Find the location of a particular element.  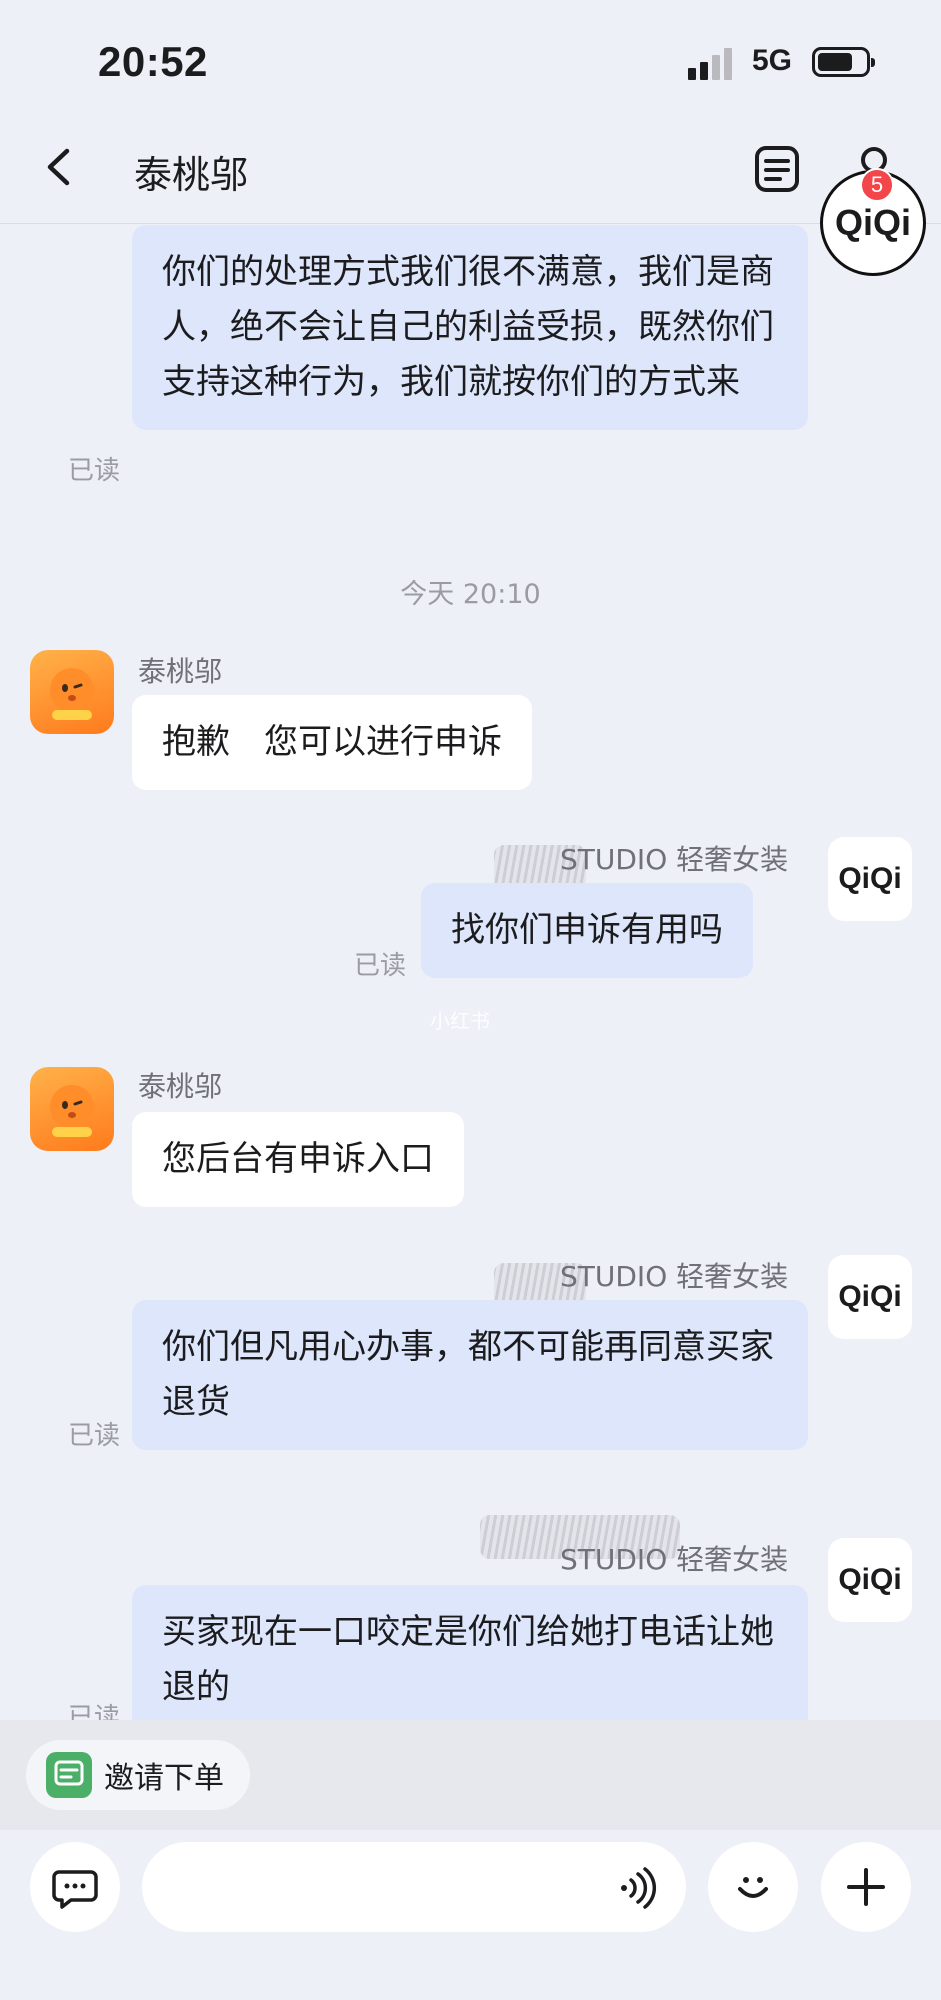

chevron-left-icon is located at coordinates (58, 167).